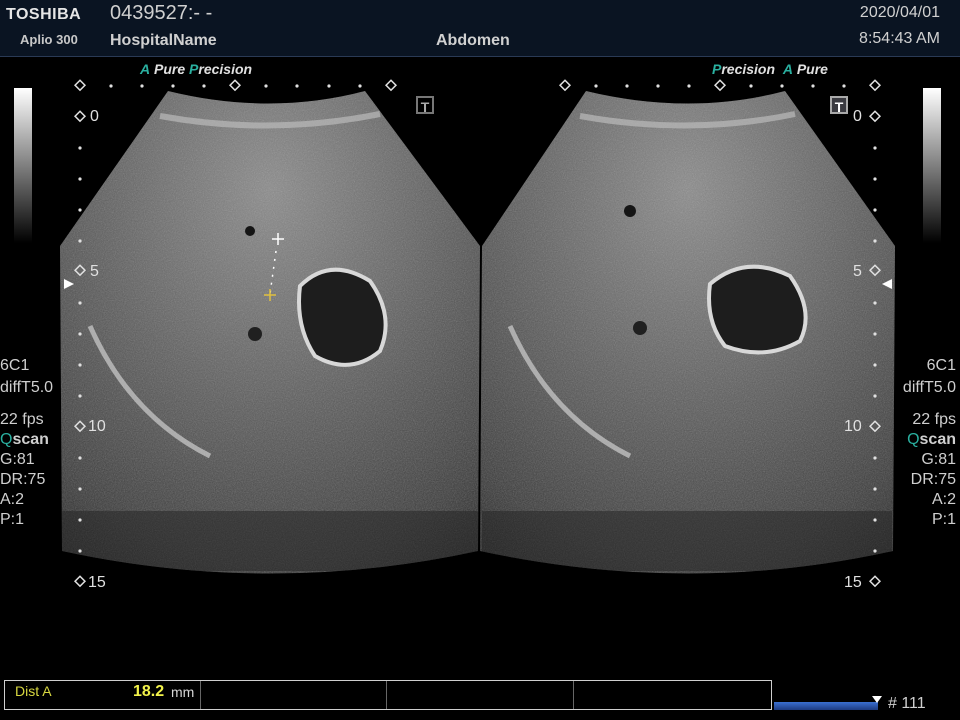 The width and height of the screenshot is (960, 720). What do you see at coordinates (149, 691) in the screenshot?
I see `measurement-value: 18.2` at bounding box center [149, 691].